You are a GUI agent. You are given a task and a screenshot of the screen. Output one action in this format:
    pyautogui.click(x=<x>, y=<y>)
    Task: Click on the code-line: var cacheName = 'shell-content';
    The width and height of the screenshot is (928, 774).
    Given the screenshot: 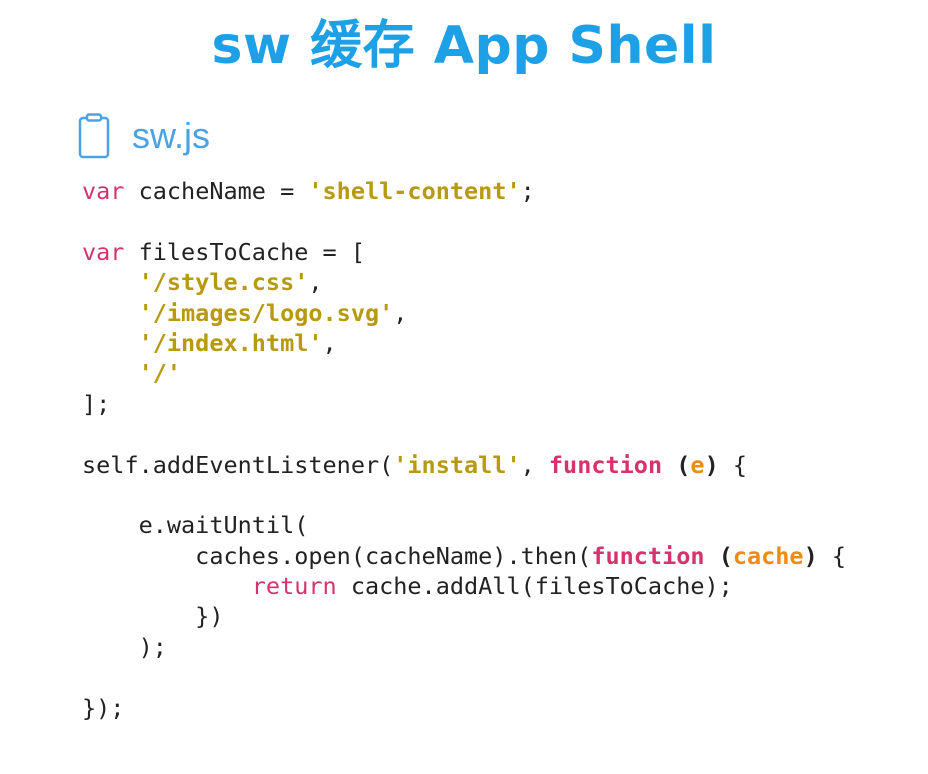 What is the action you would take?
    pyautogui.click(x=464, y=191)
    